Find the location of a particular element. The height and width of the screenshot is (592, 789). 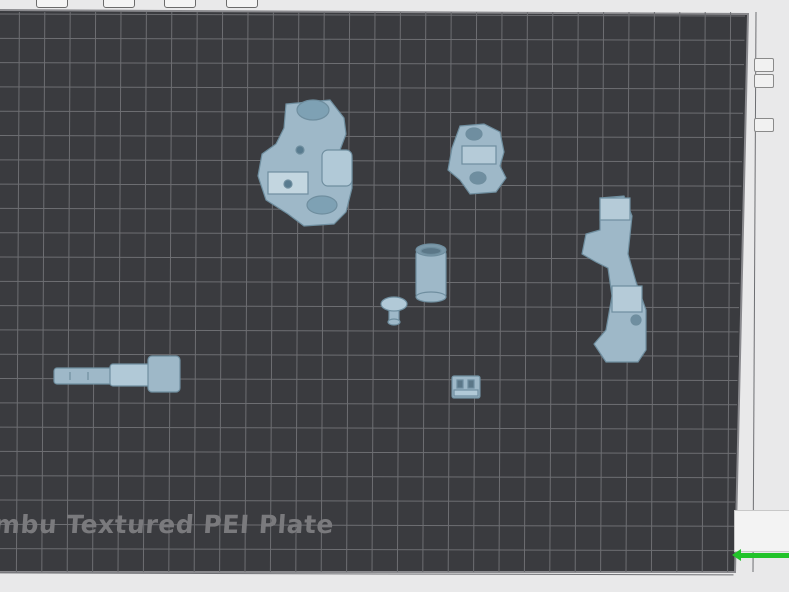

x-axis-indicator is located at coordinates (763, 555).